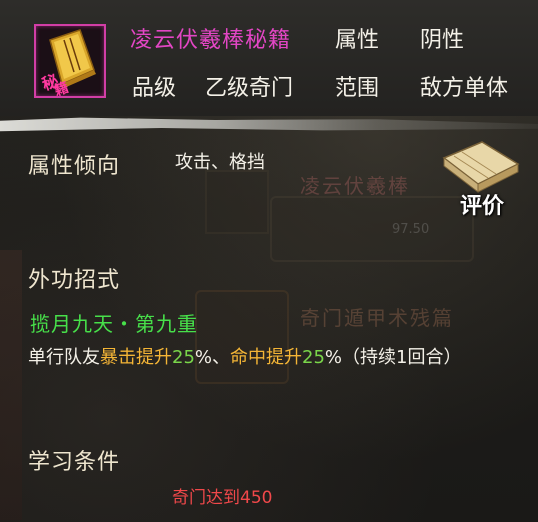  I want to click on secret-manual-book-icon: 秘 籍, so click(67, 62).